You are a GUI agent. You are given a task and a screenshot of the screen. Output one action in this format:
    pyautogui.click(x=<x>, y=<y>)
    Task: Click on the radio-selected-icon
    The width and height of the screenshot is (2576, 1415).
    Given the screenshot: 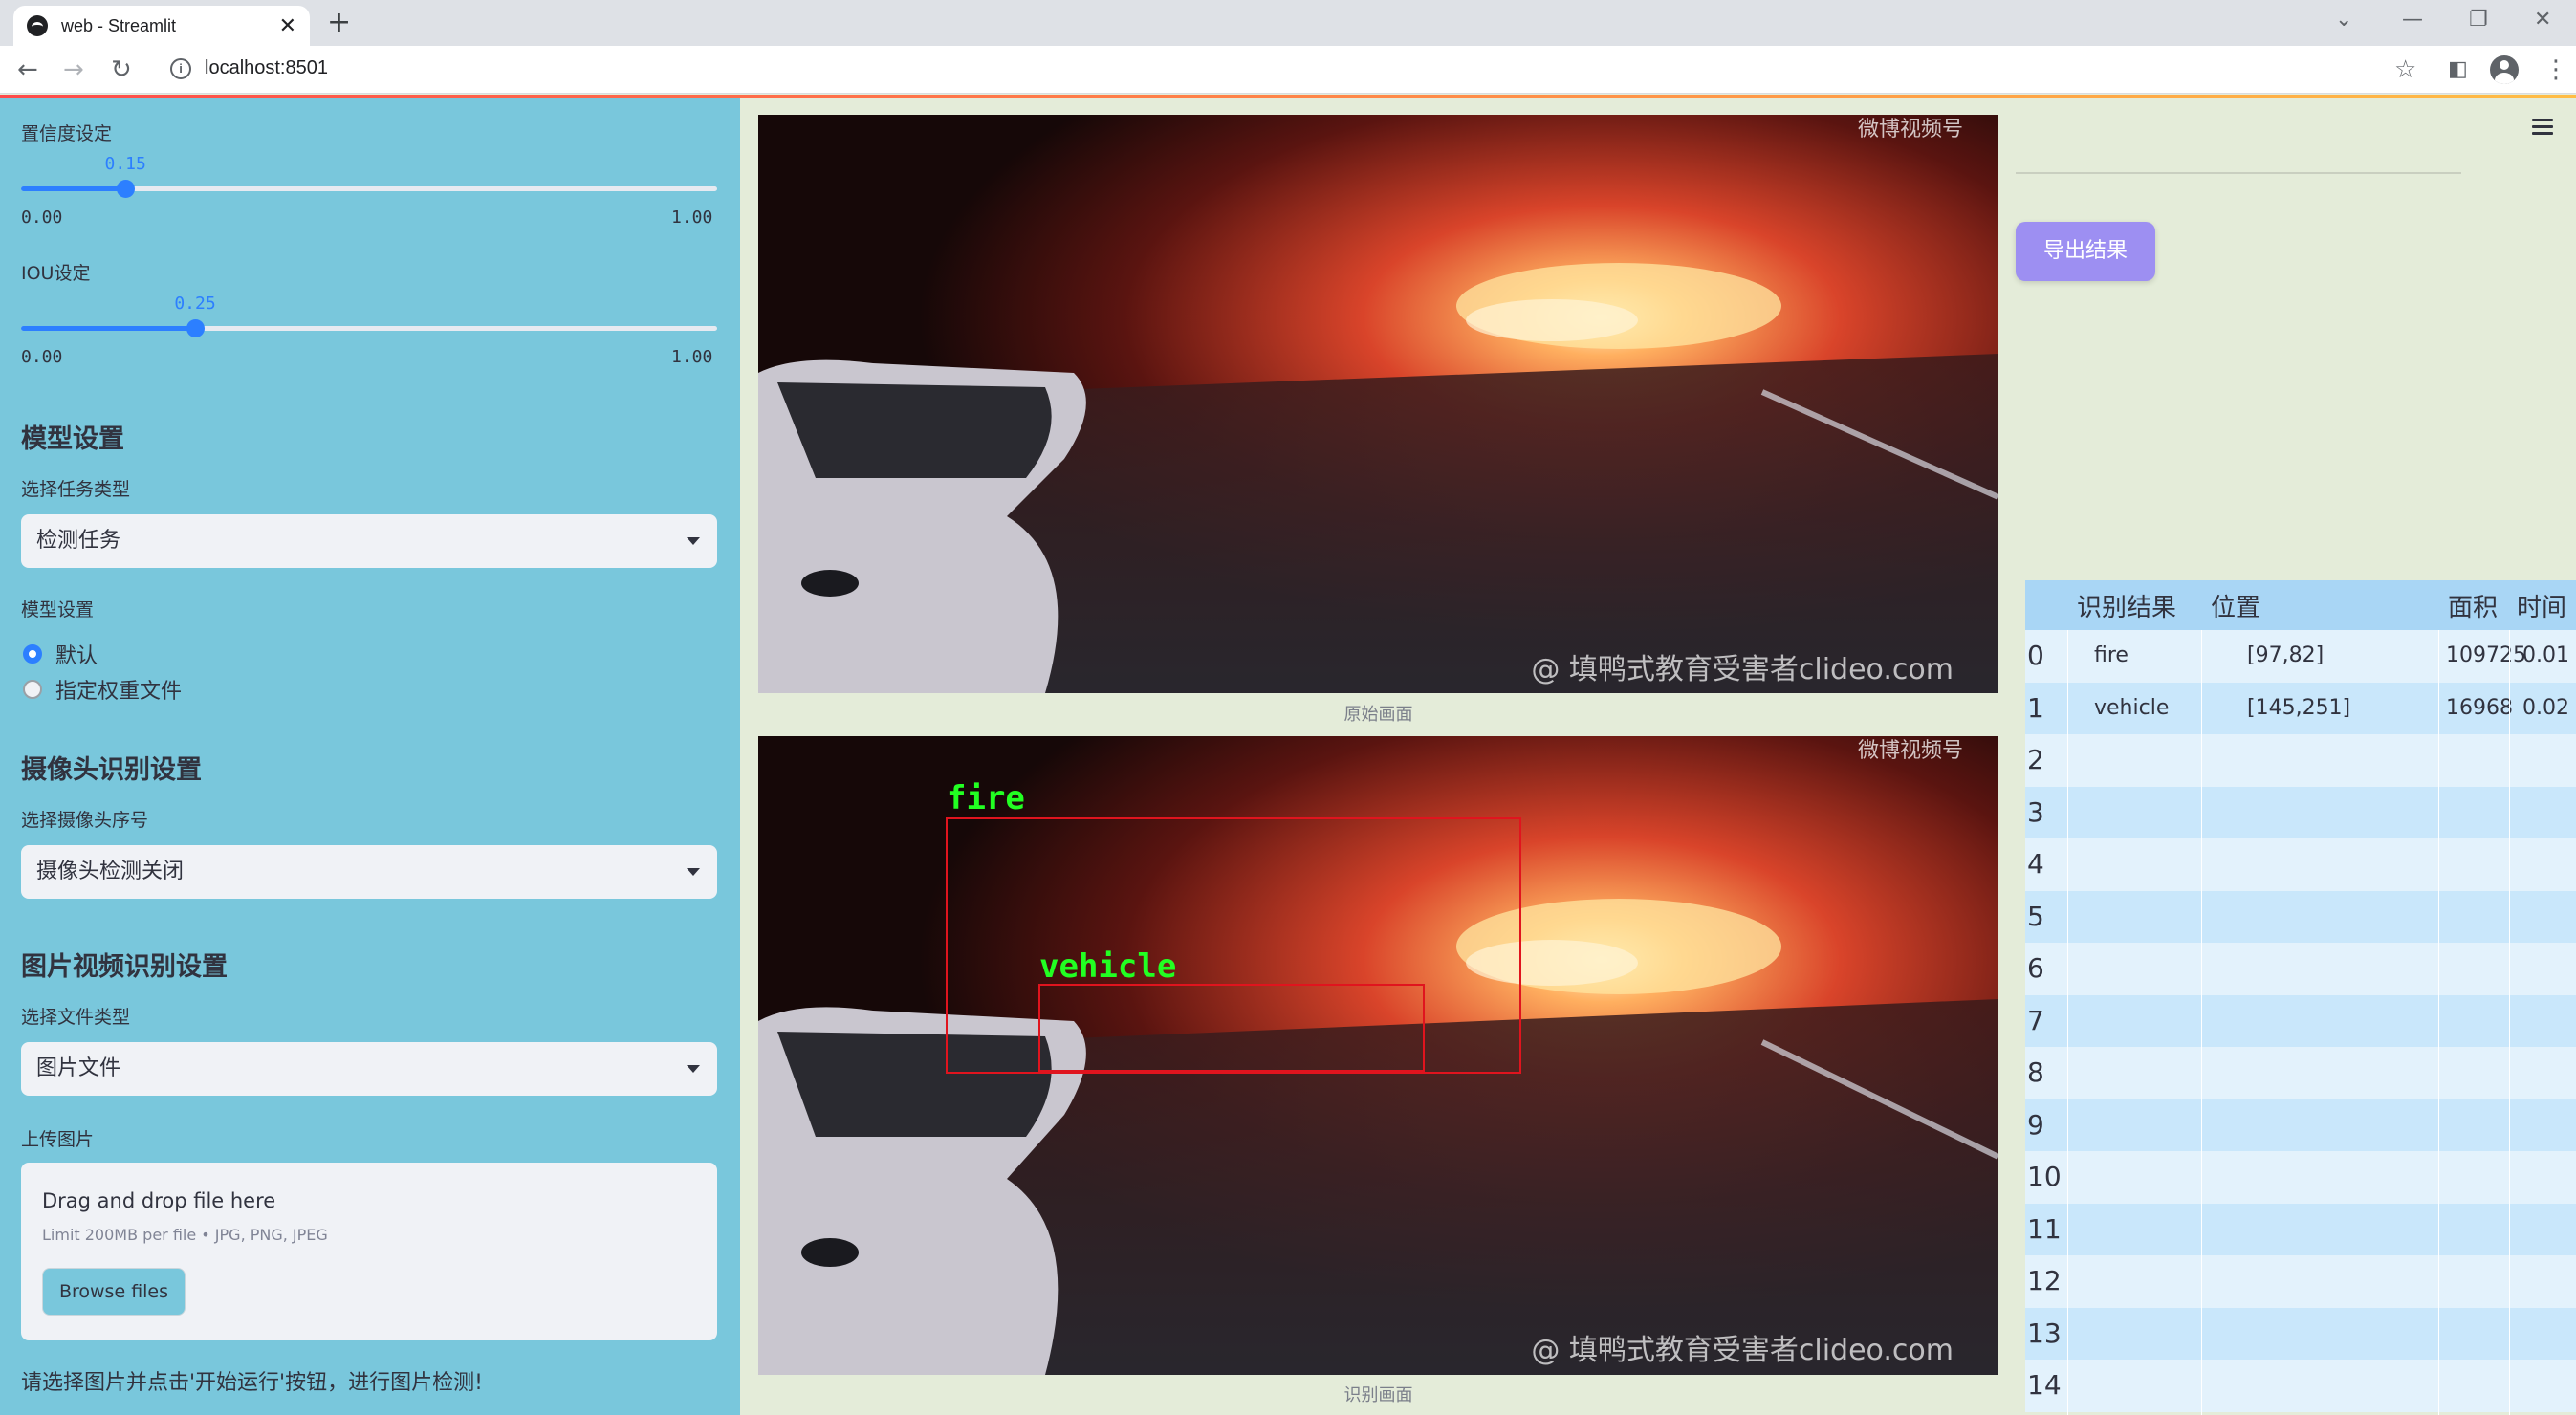 What is the action you would take?
    pyautogui.click(x=32, y=654)
    